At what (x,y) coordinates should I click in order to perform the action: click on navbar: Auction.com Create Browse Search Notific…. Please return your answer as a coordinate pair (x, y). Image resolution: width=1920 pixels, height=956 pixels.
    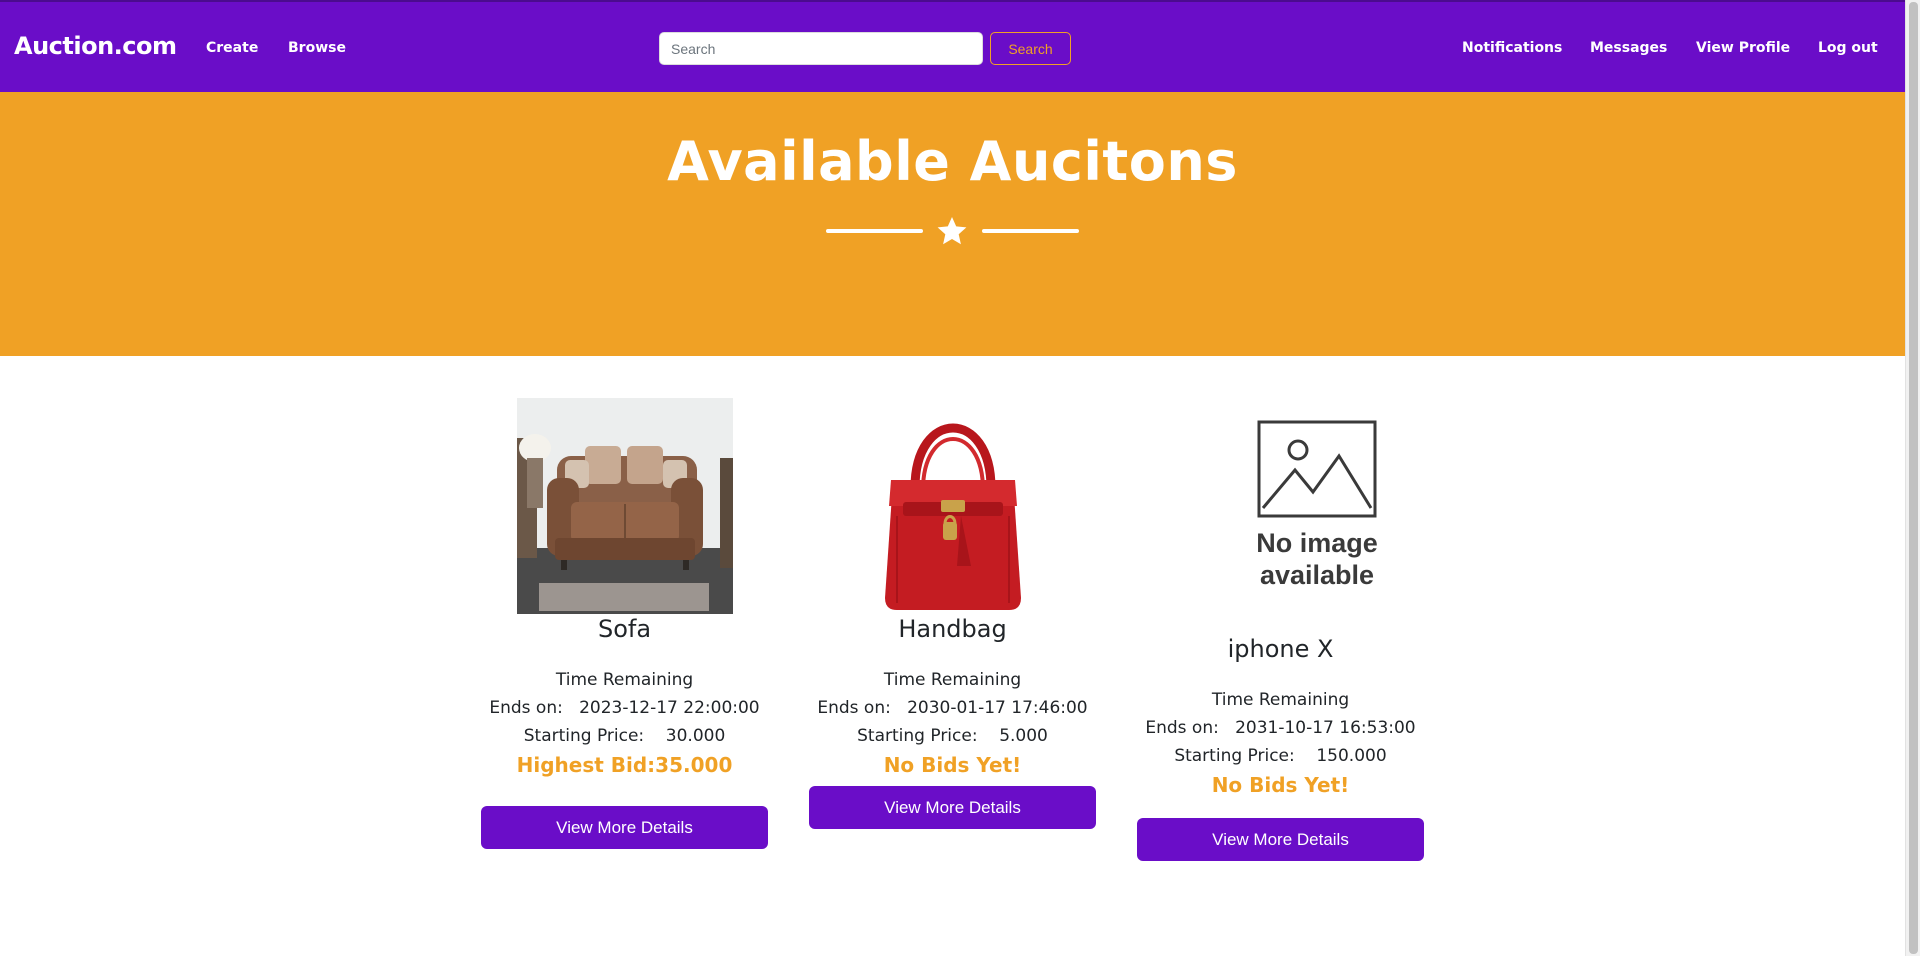
    Looking at the image, I should click on (952, 46).